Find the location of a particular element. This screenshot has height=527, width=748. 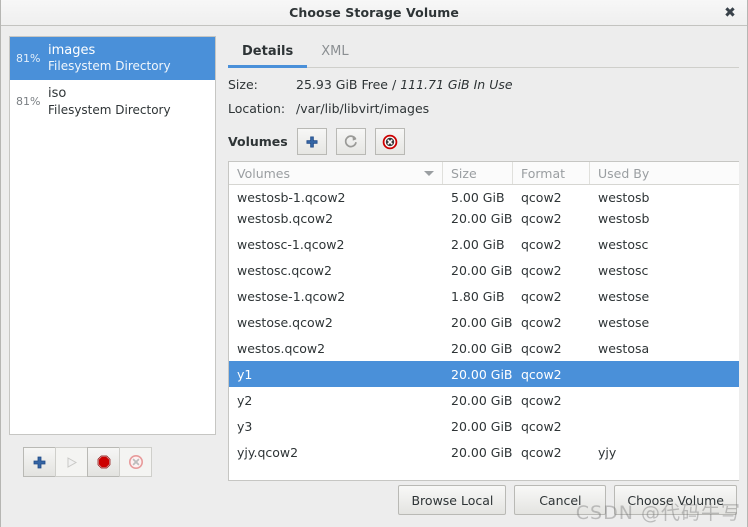

size-label: Size: is located at coordinates (243, 84).